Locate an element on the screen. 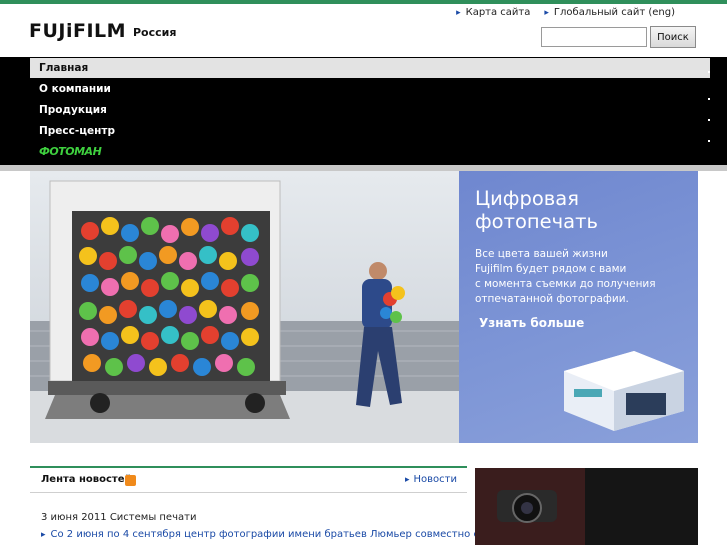 The image size is (727, 545). rss-icon is located at coordinates (130, 480).